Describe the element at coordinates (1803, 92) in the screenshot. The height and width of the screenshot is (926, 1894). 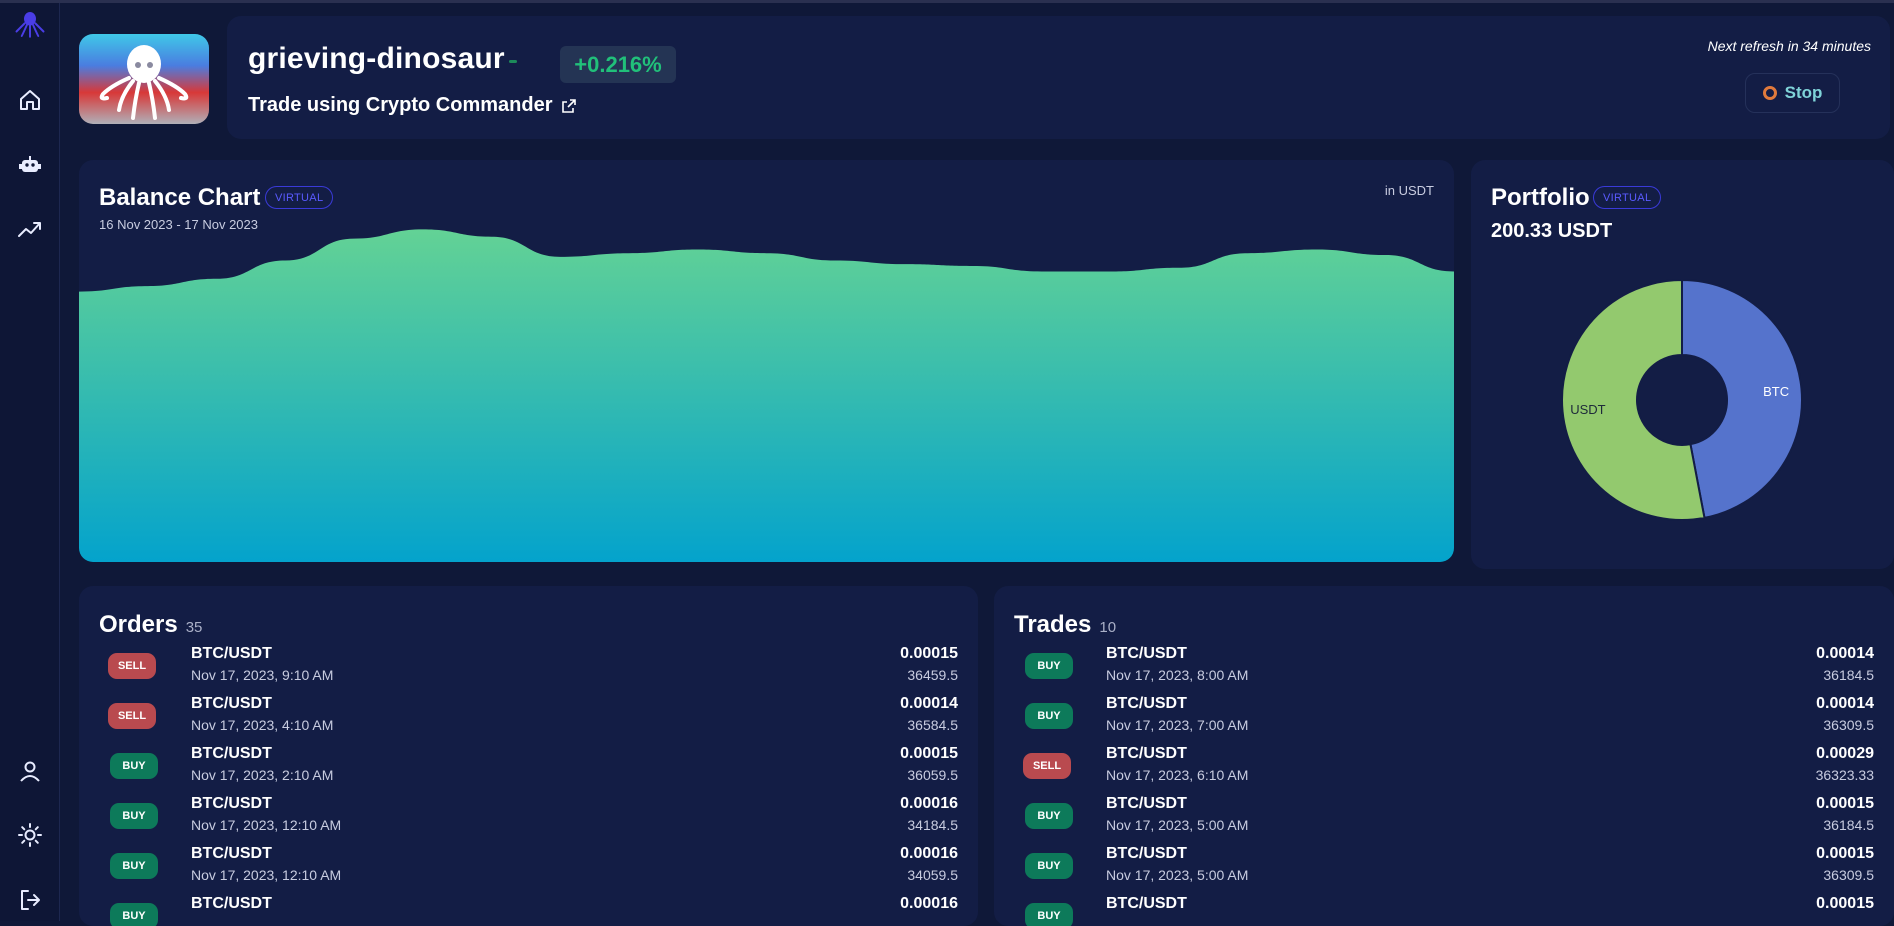
I see `stop-button-label: Stop` at that location.